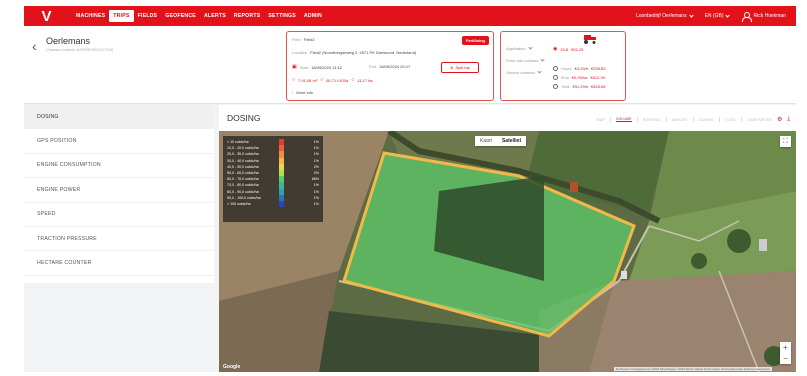 The height and width of the screenshot is (376, 807). I want to click on end-label: End, so click(373, 66).